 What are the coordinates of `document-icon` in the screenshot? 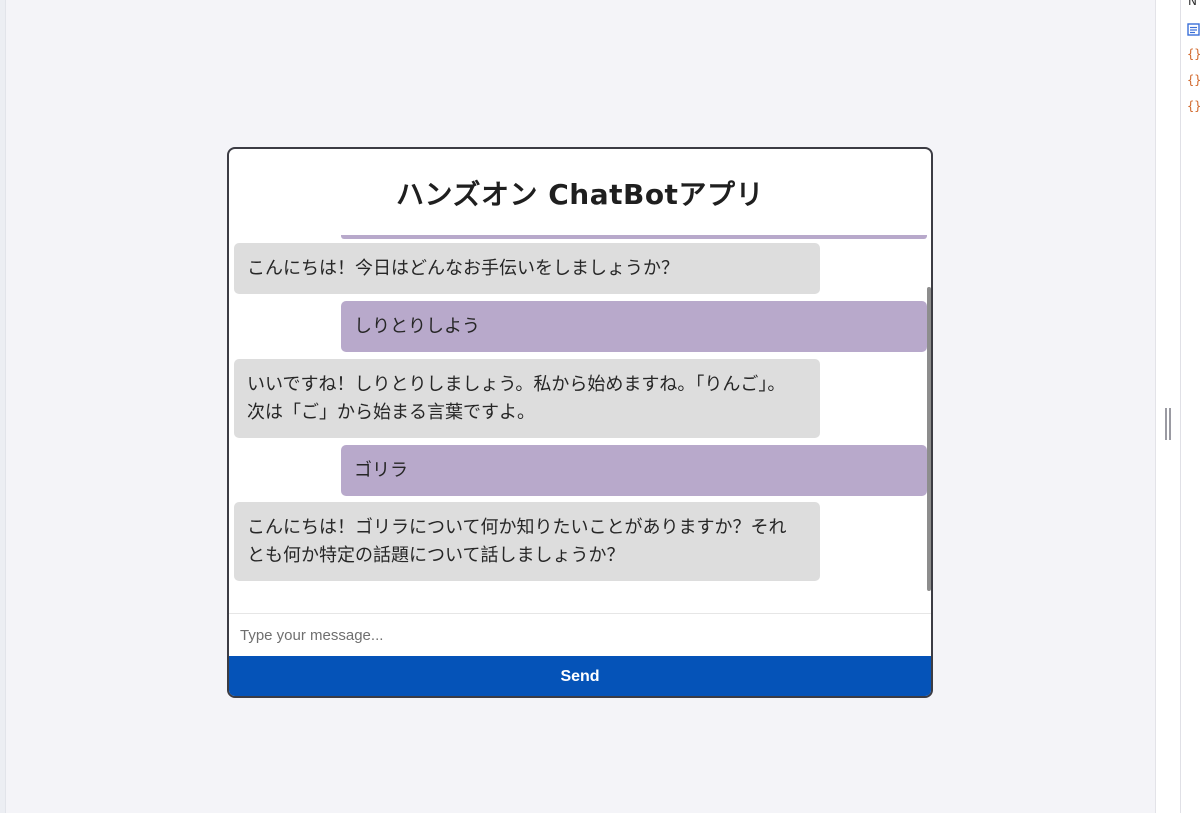 It's located at (1193, 29).